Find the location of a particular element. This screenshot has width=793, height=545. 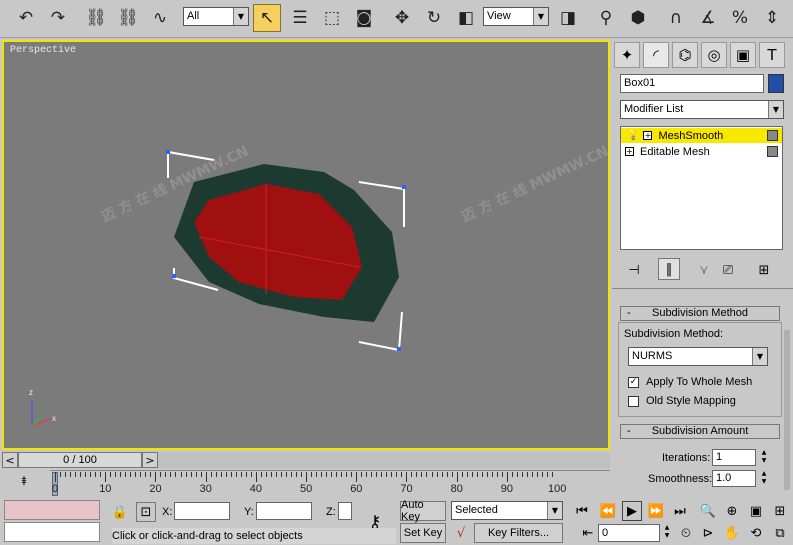

modifier-list-dropdown: Modifier List ▼ is located at coordinates (702, 109).